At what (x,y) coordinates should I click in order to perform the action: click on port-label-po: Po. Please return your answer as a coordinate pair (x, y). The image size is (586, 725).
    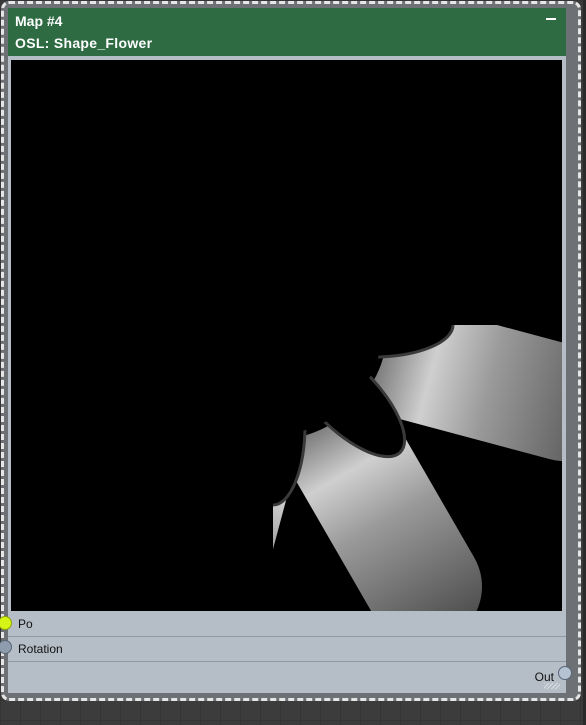
    Looking at the image, I should click on (25, 624).